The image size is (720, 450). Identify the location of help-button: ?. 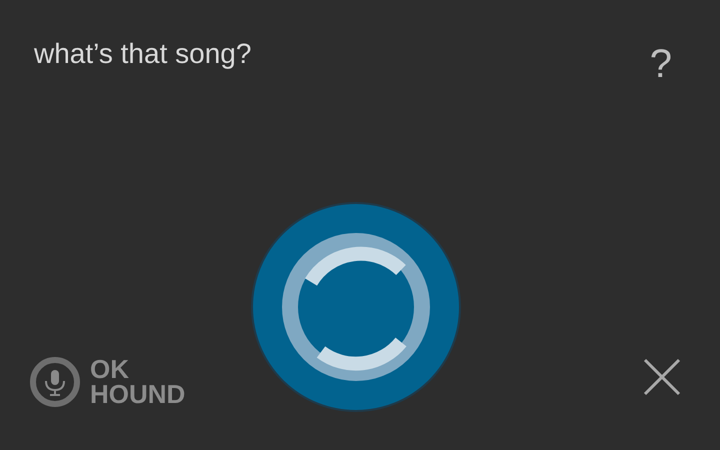
(661, 64).